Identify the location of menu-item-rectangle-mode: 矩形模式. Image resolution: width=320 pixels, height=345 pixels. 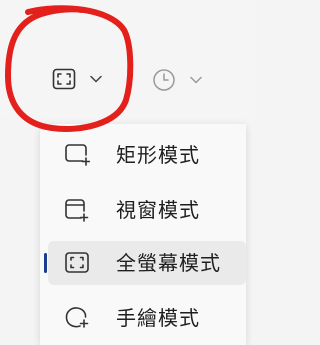
(147, 155).